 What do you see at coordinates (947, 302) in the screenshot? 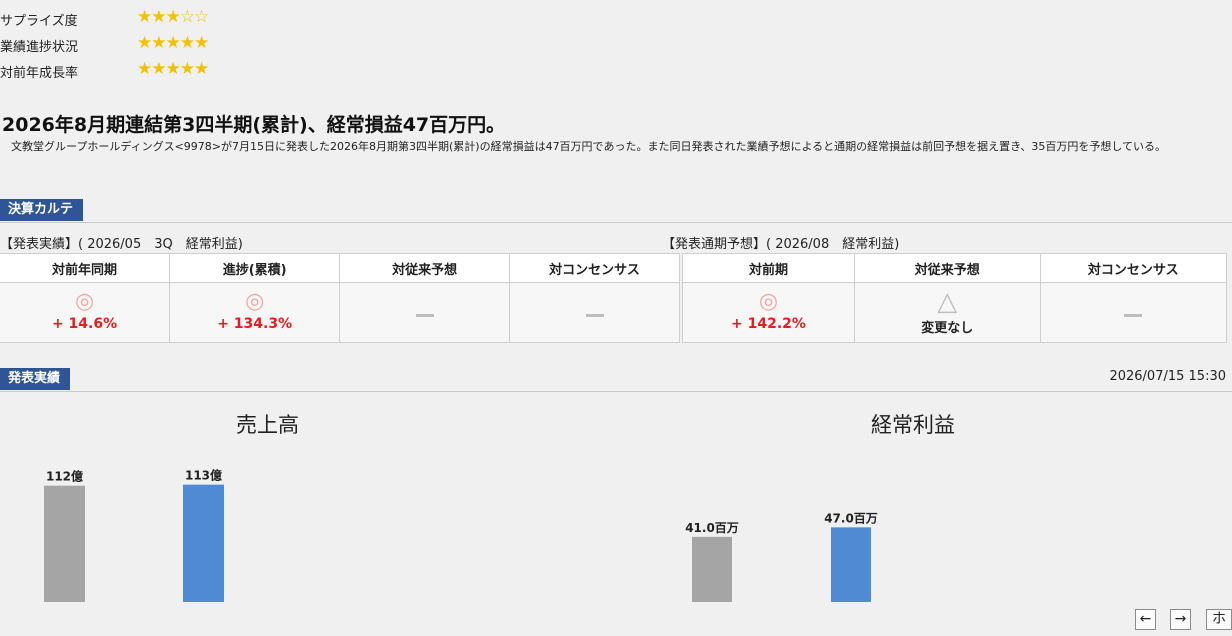
I see `triangle-icon: △` at bounding box center [947, 302].